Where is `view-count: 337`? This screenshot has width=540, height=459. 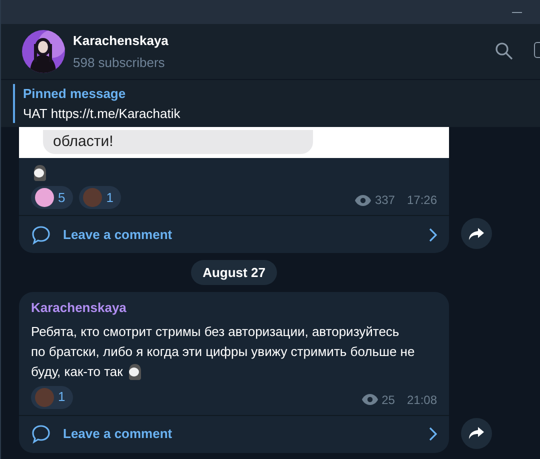 view-count: 337 is located at coordinates (384, 200).